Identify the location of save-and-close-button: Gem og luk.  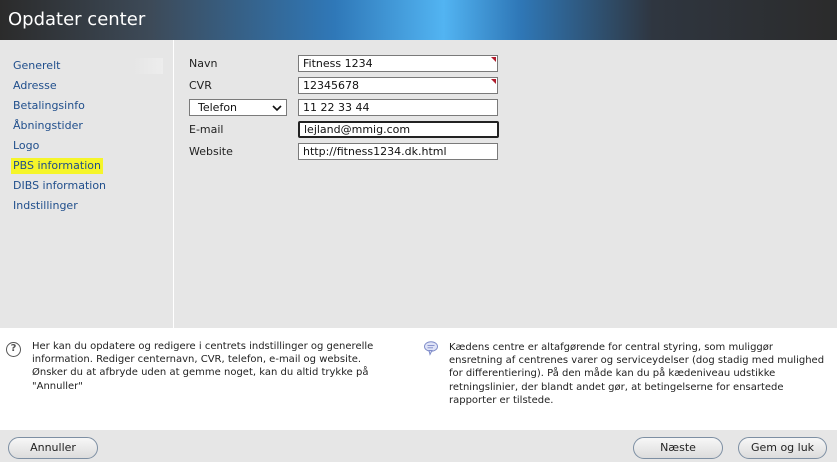
(782, 448).